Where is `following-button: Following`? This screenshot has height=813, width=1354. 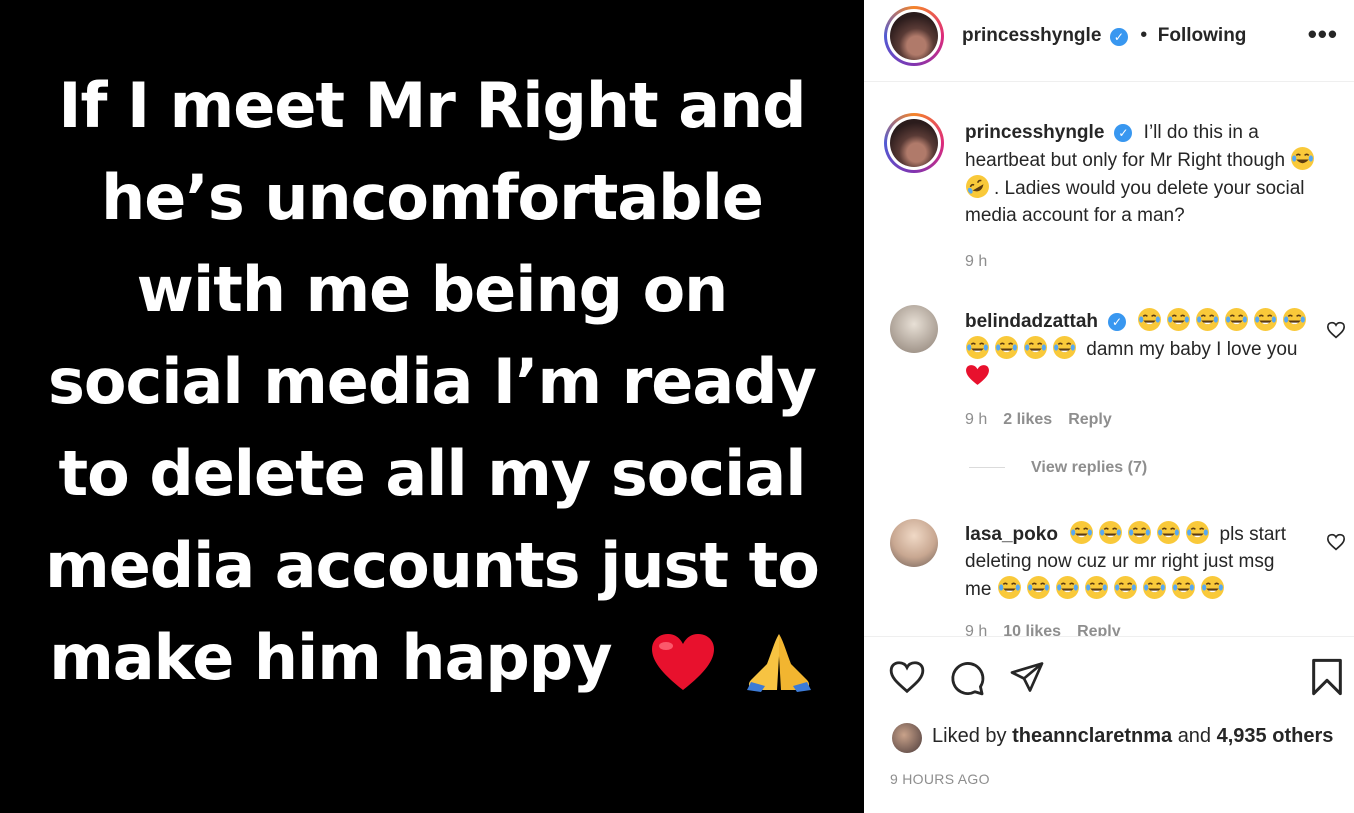
following-button: Following is located at coordinates (1202, 35).